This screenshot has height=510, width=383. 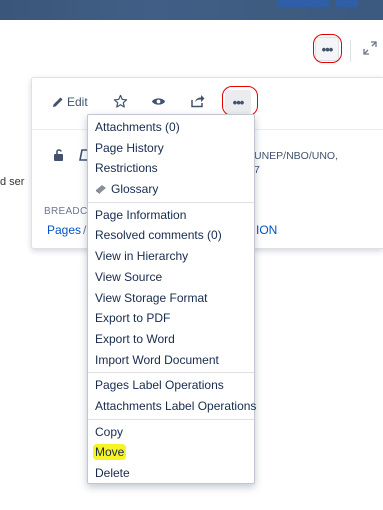 I want to click on background-text: d ser, so click(x=12, y=182).